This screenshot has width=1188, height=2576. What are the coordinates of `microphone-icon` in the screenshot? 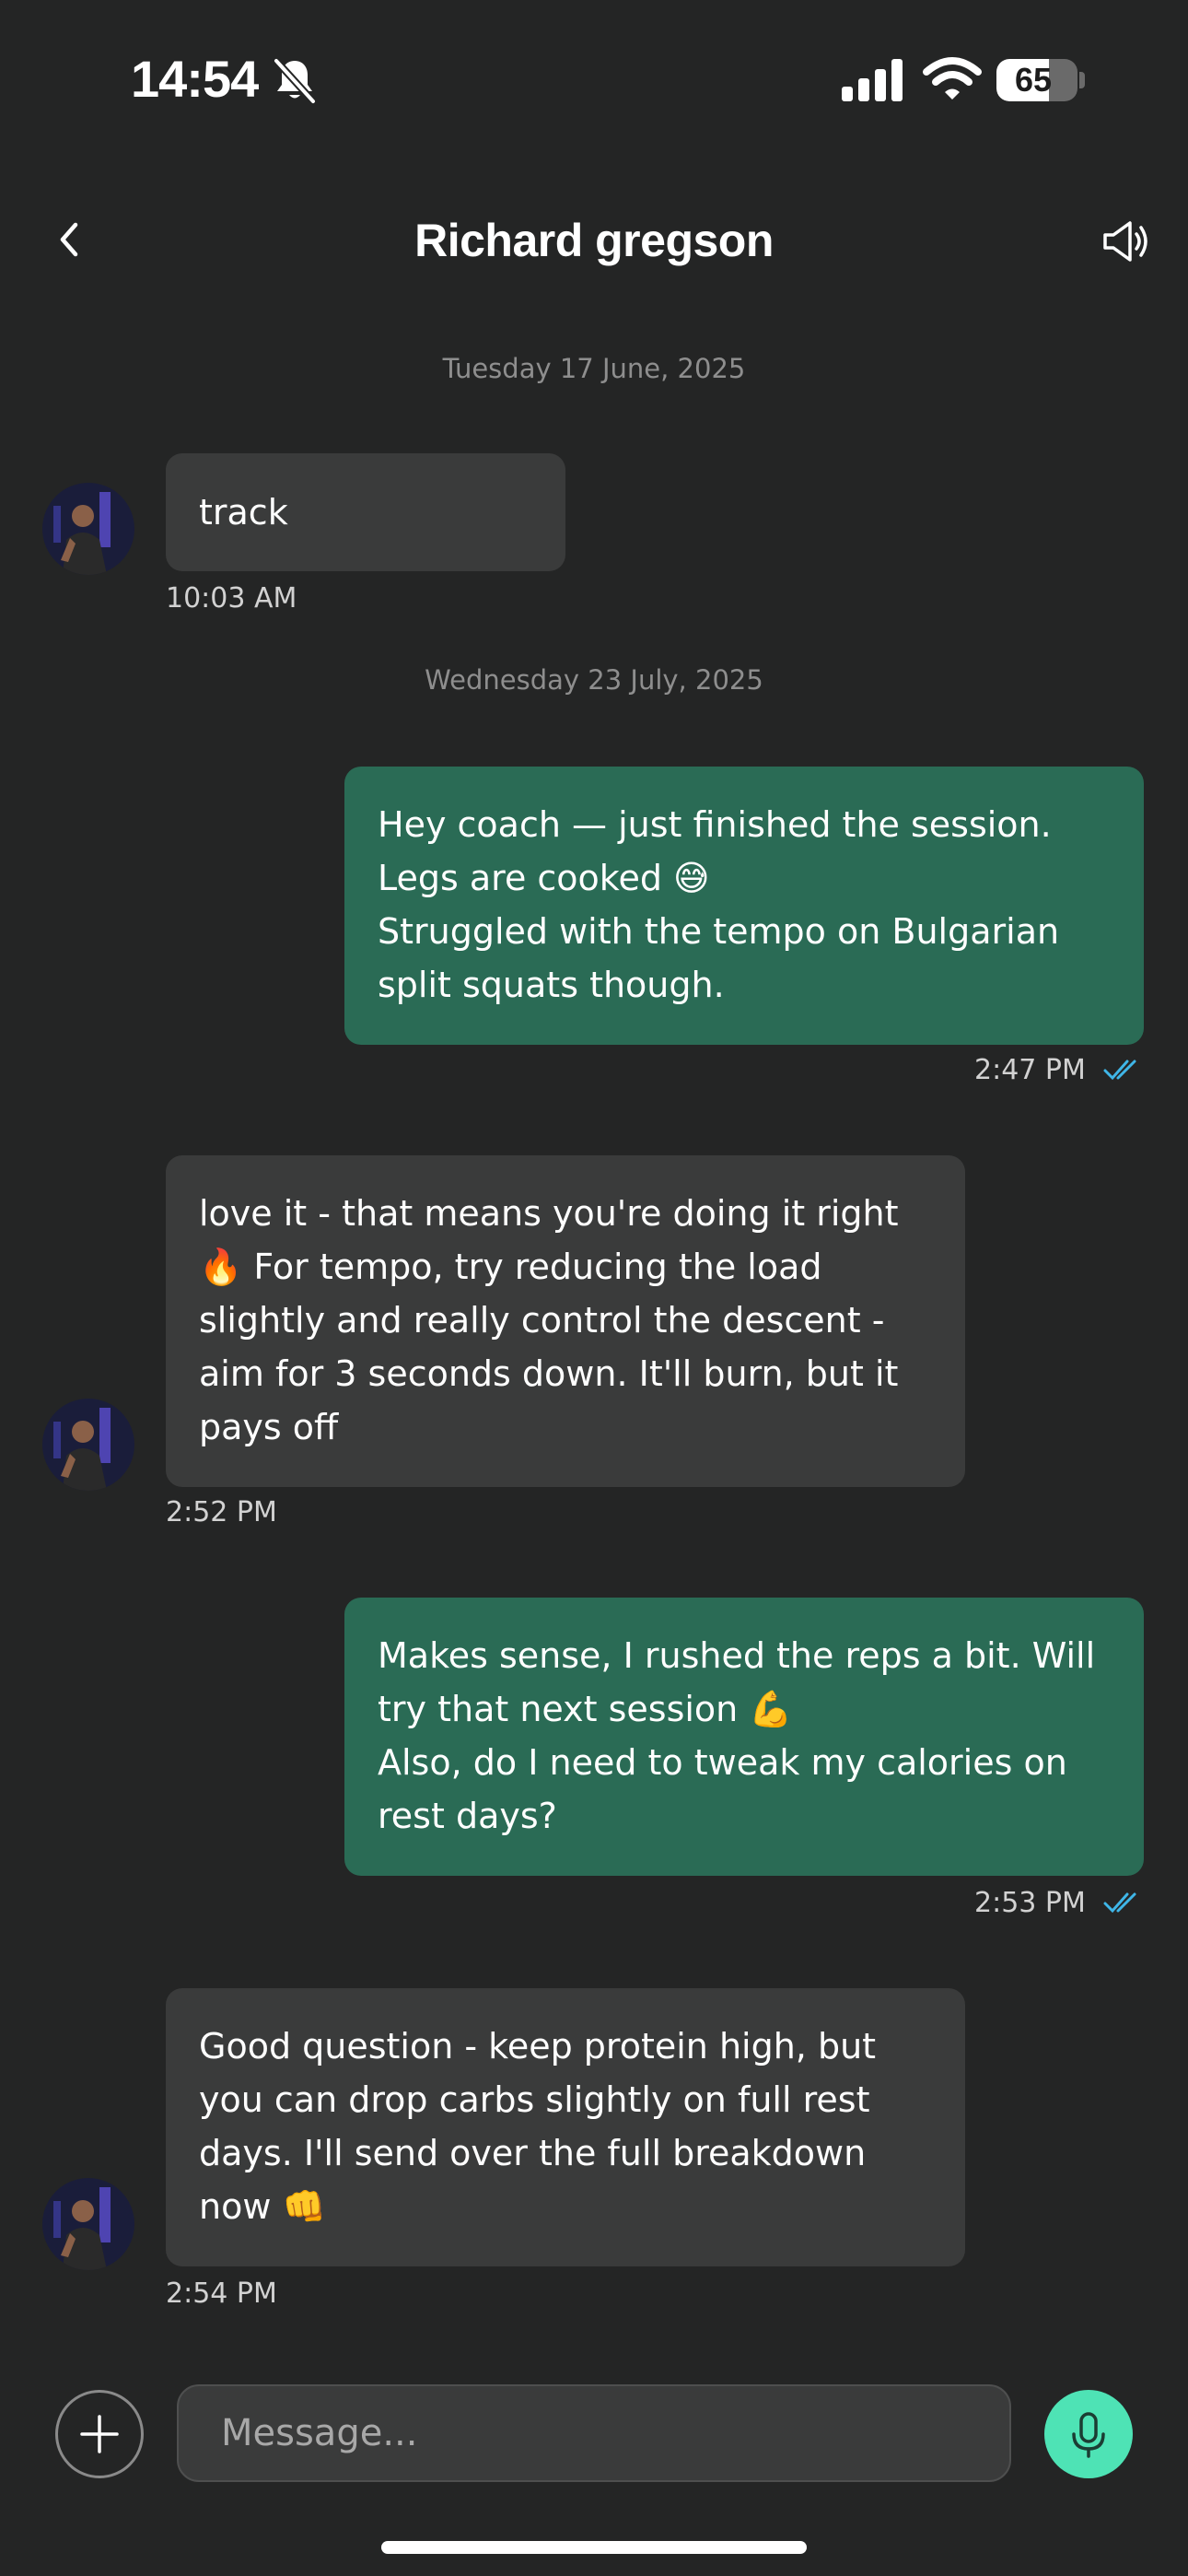 It's located at (1088, 2435).